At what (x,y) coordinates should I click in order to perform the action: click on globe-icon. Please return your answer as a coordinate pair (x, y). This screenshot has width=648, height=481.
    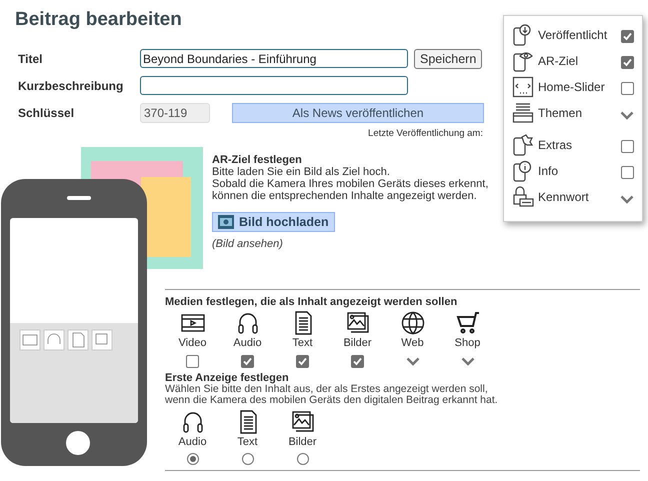
    Looking at the image, I should click on (413, 323).